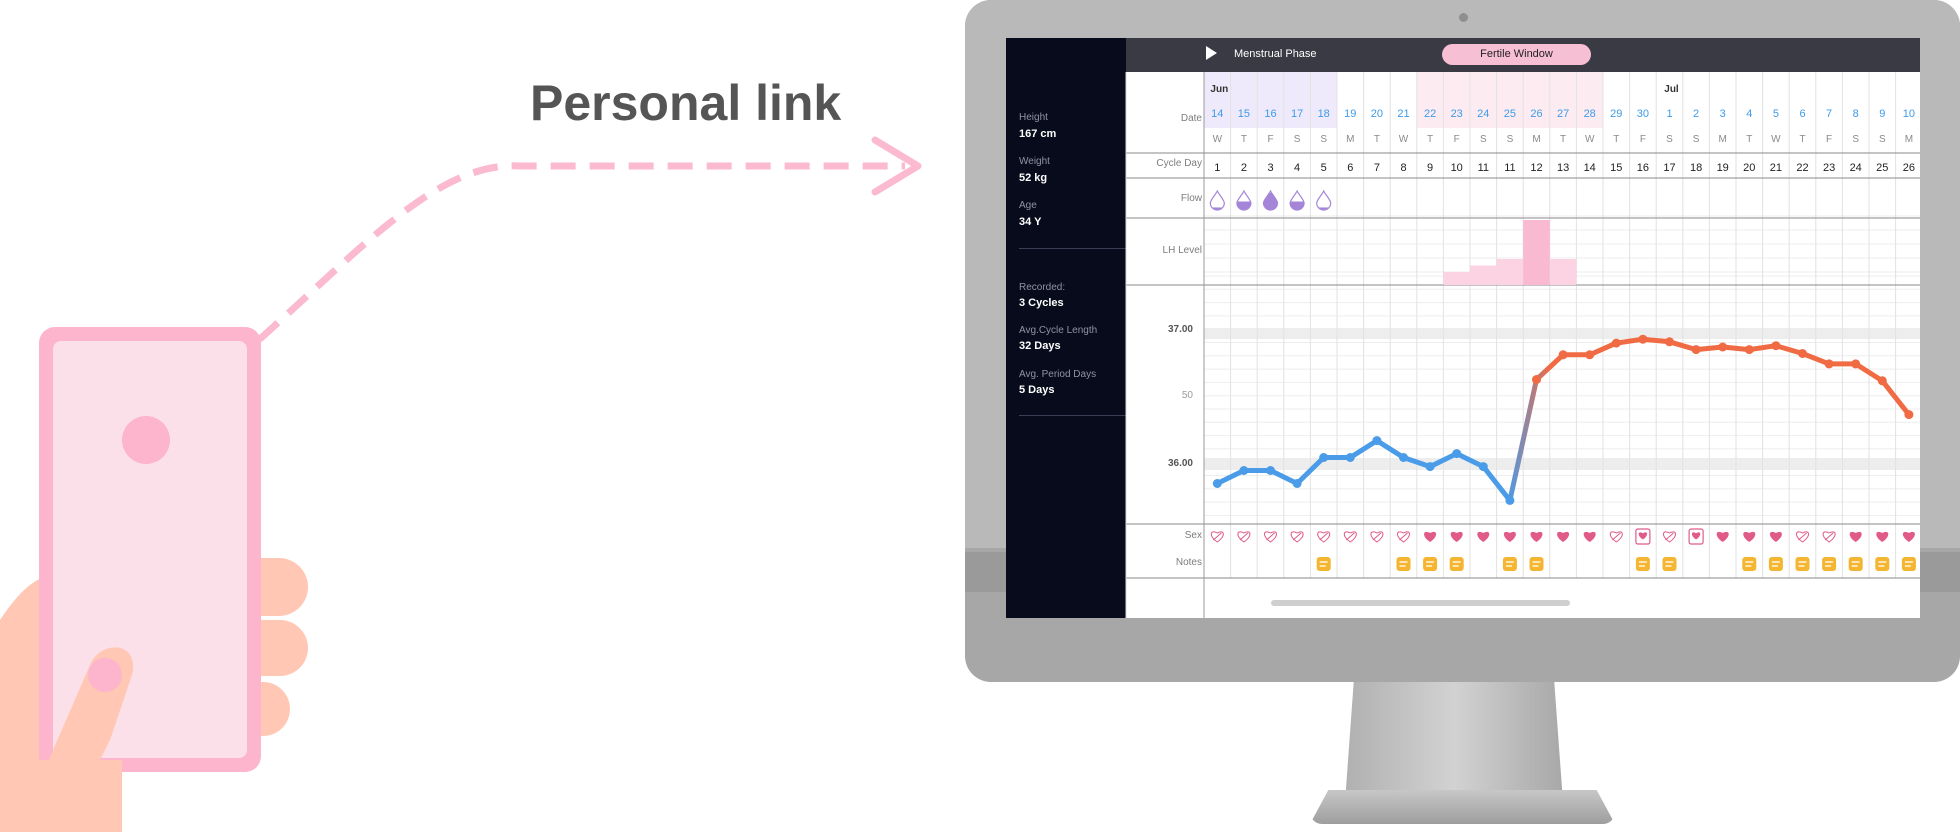 This screenshot has width=1960, height=832. What do you see at coordinates (1776, 114) in the screenshot?
I see `date-number: 5` at bounding box center [1776, 114].